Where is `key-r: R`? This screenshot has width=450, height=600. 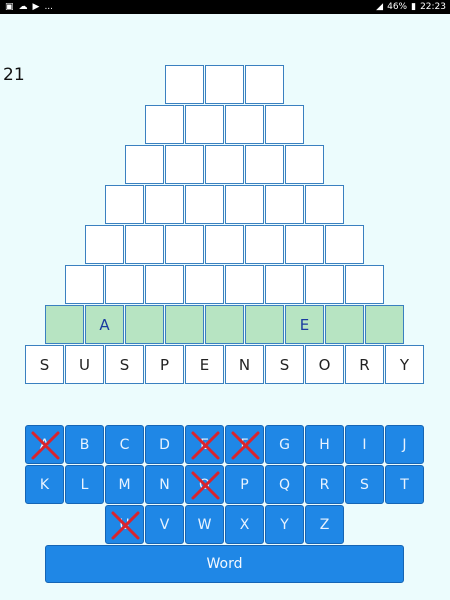
key-r: R is located at coordinates (324, 484).